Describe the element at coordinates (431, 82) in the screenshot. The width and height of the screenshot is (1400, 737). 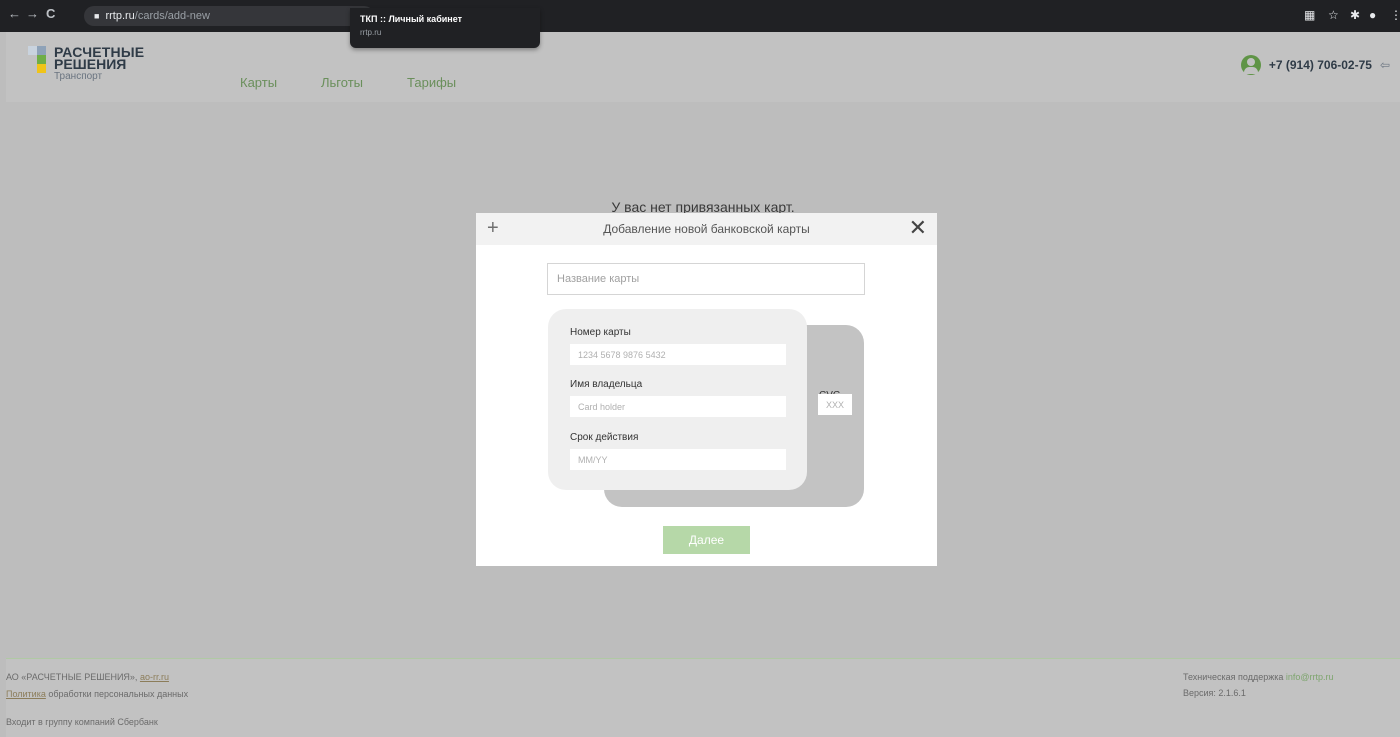
I see `nav-tariffs: Тарифы` at that location.